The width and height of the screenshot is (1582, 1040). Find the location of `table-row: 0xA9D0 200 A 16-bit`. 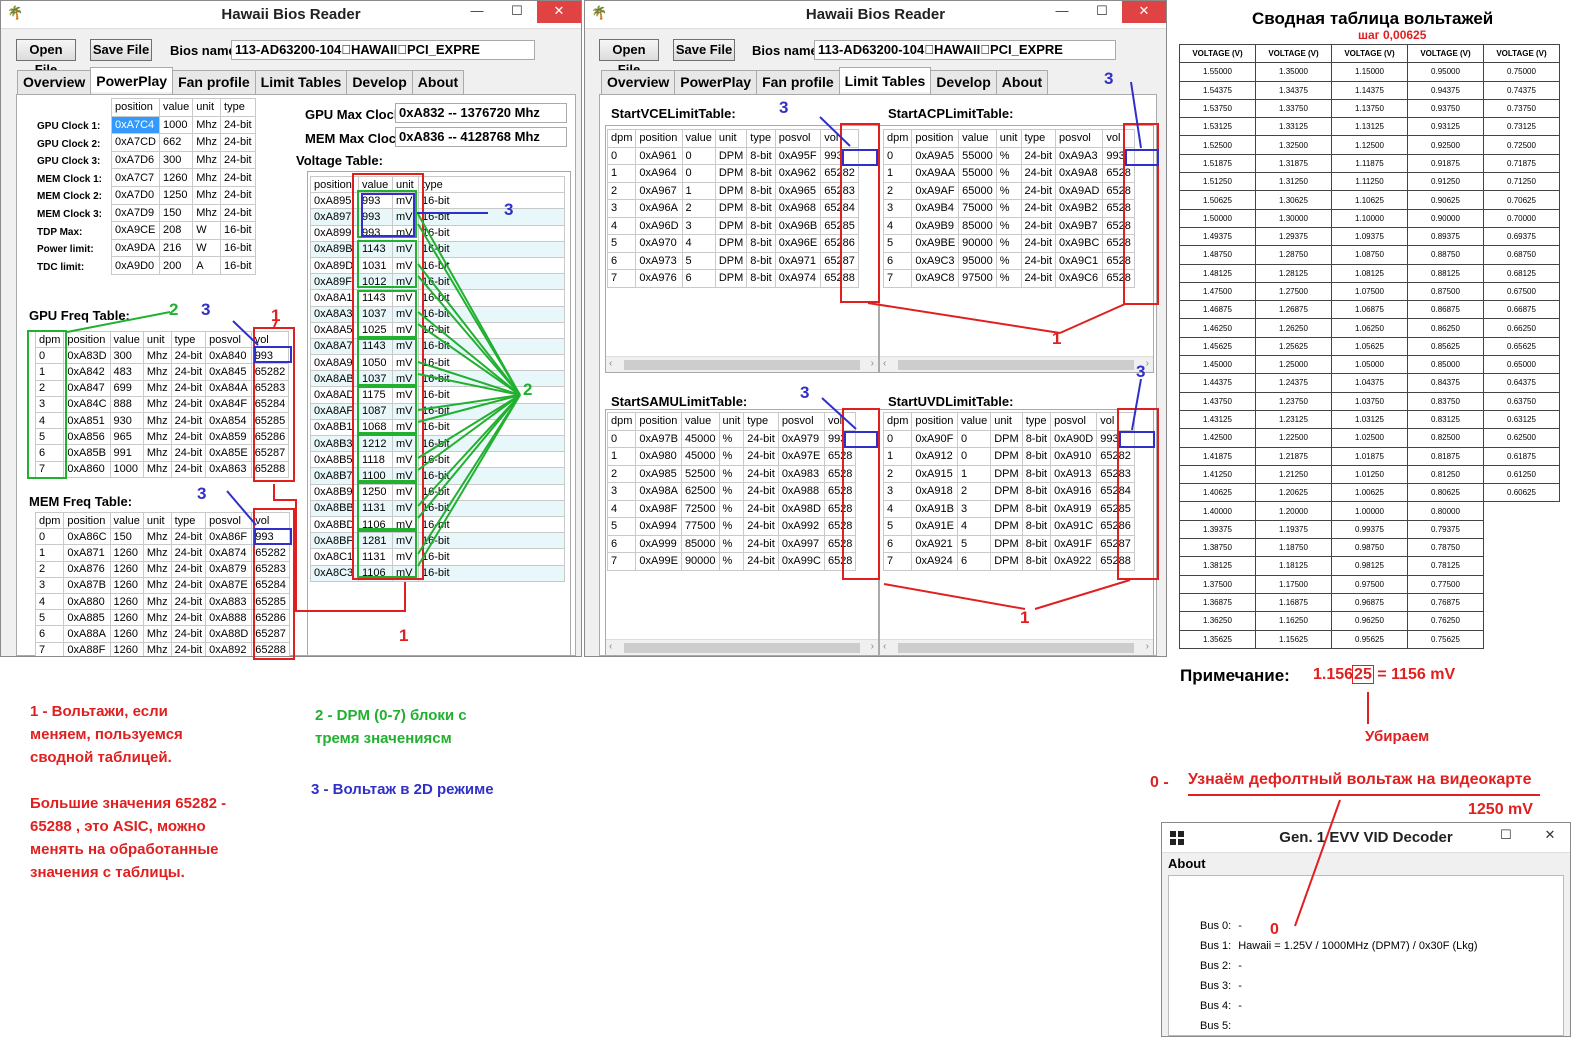

table-row: 0xA9D0 200 A 16-bit is located at coordinates (183, 265).